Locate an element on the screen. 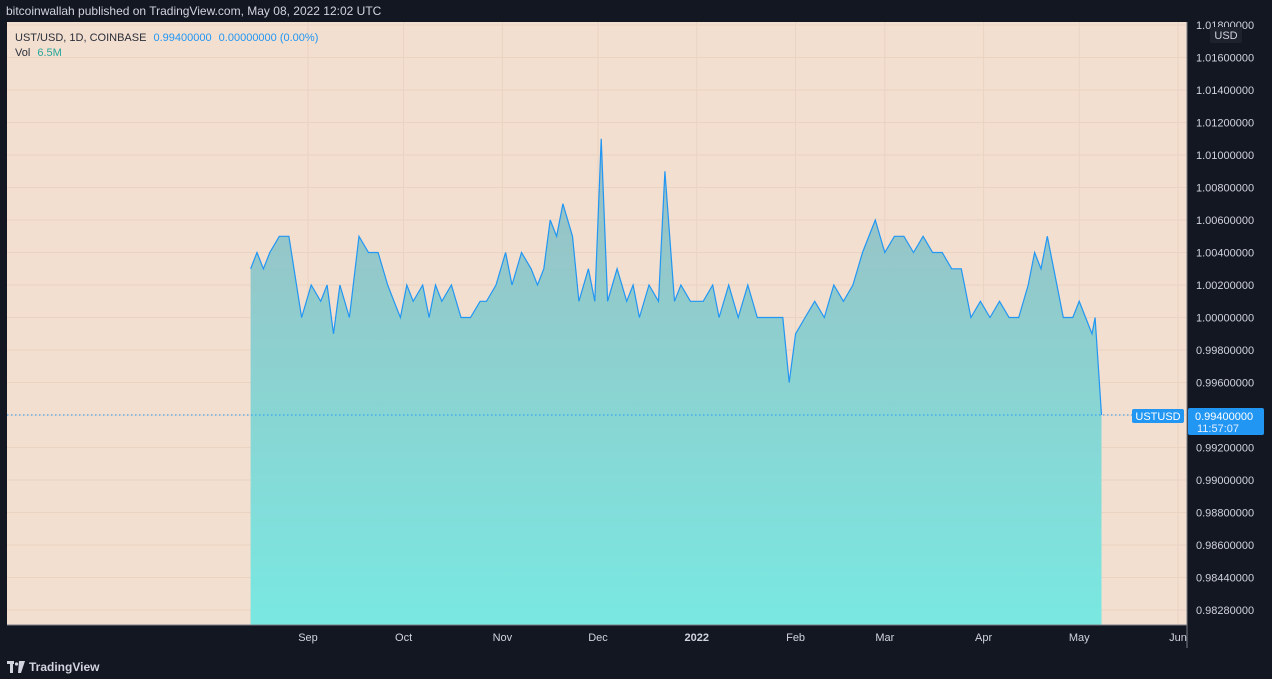 The width and height of the screenshot is (1272, 679). price-tick-label: 1.00800000 is located at coordinates (1225, 189).